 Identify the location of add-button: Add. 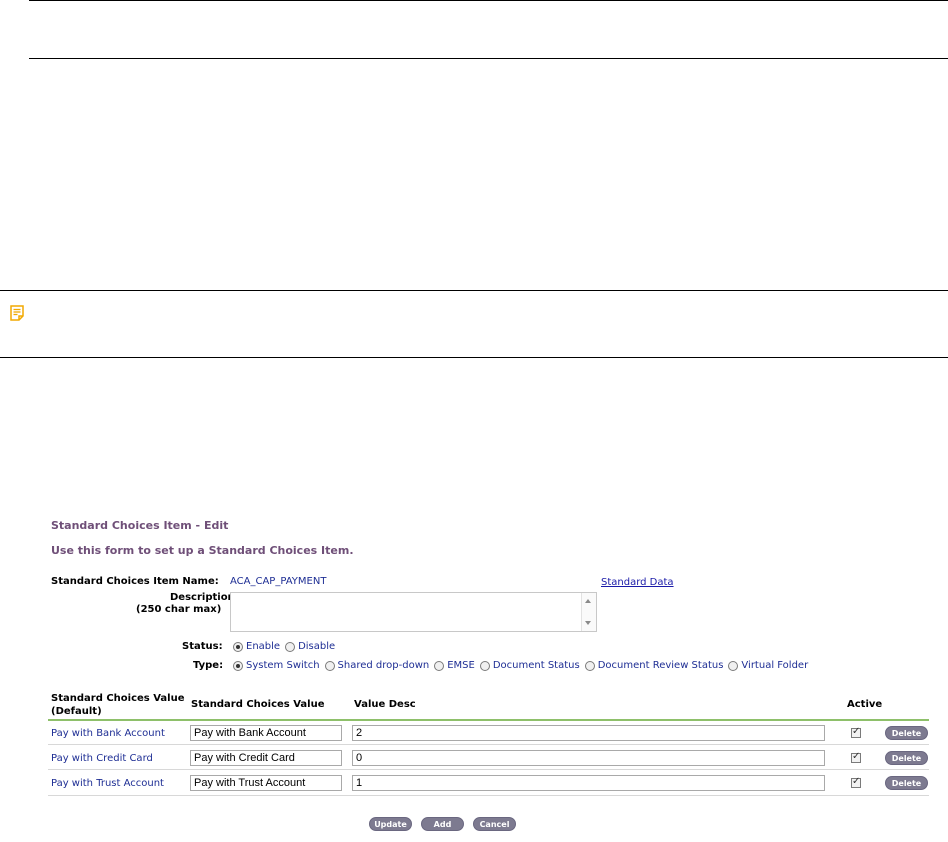
(442, 824).